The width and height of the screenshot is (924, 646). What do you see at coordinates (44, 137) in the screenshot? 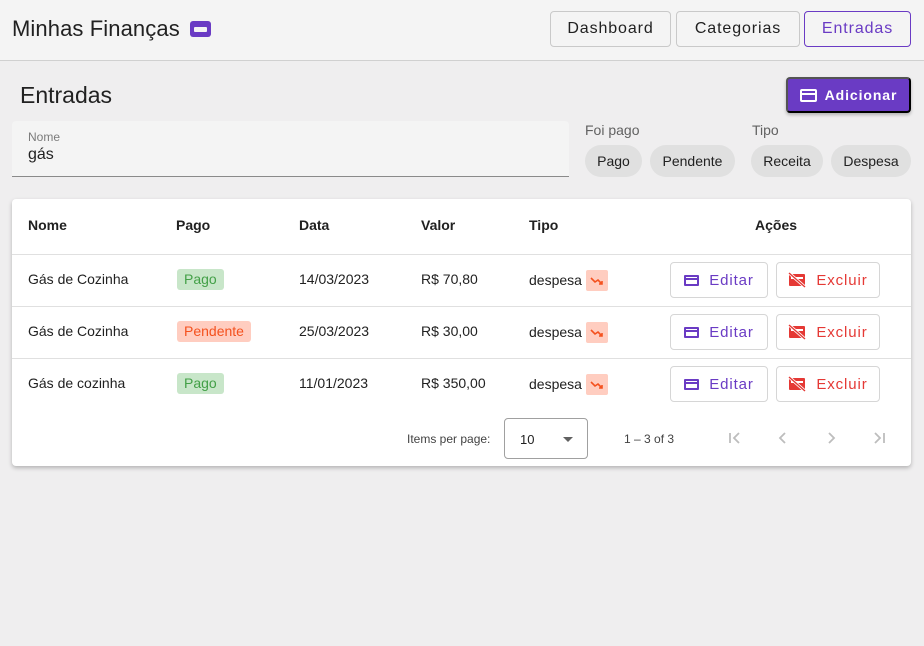
I see `name-filter-label: Nome` at bounding box center [44, 137].